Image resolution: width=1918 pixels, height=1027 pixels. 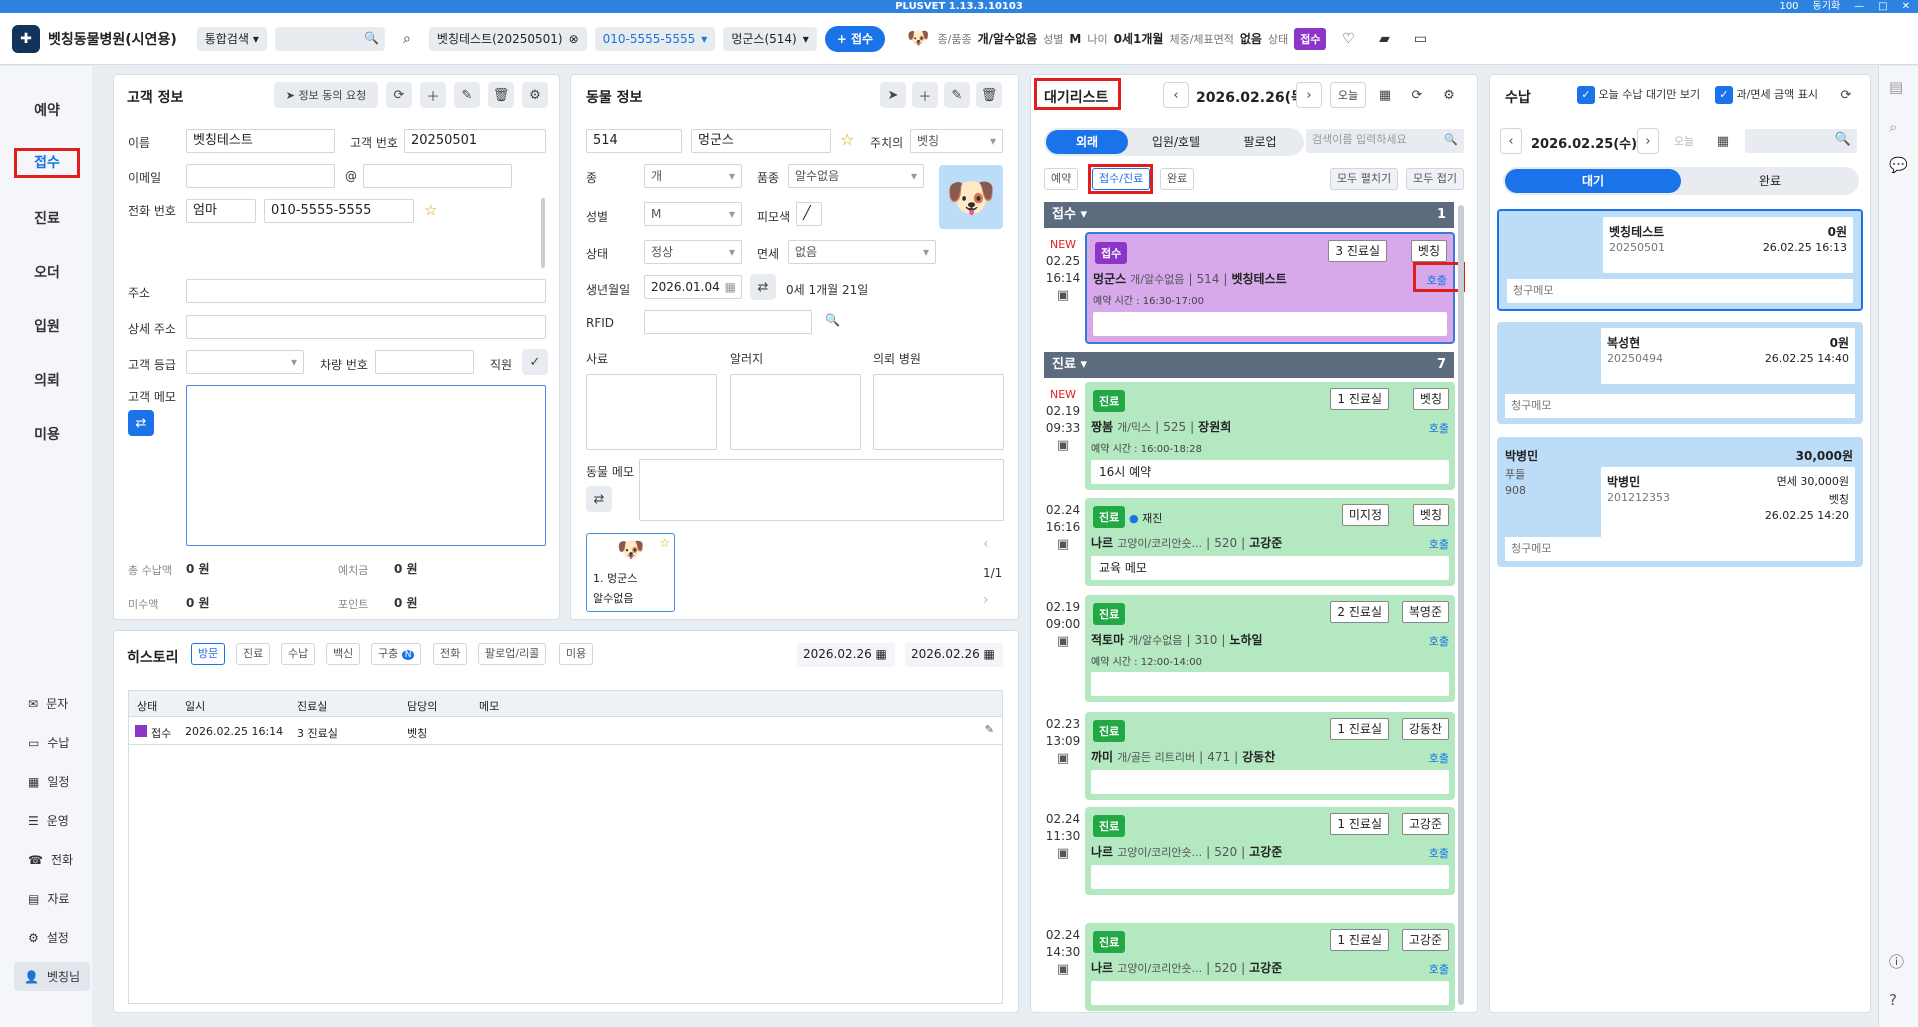 I want to click on nav-payment: ▭ 수납, so click(x=48, y=742).